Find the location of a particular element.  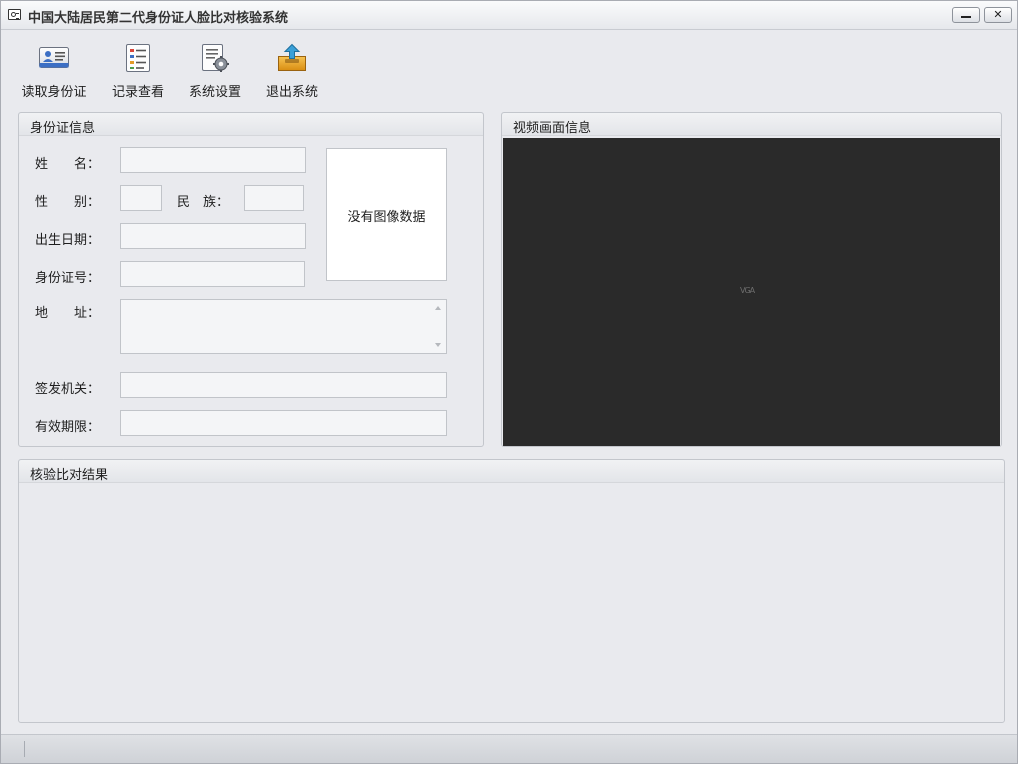

video-placeholder-text: VGA is located at coordinates (747, 290).